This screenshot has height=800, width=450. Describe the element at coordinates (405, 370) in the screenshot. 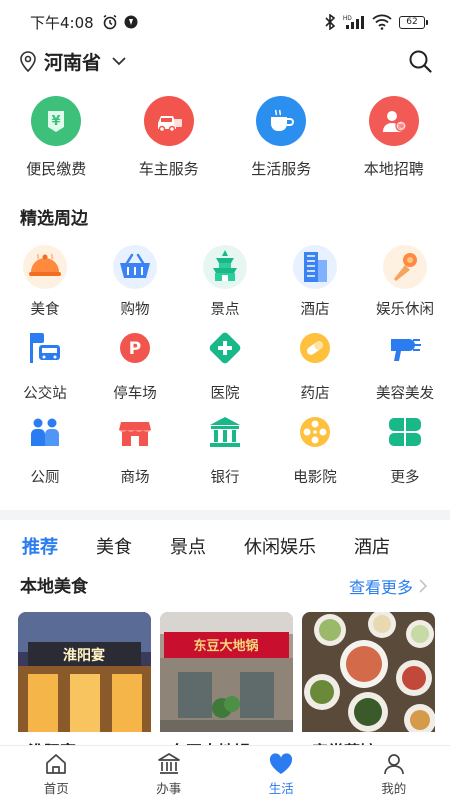

I see `nearby-beauty-salon: 美容美发` at that location.